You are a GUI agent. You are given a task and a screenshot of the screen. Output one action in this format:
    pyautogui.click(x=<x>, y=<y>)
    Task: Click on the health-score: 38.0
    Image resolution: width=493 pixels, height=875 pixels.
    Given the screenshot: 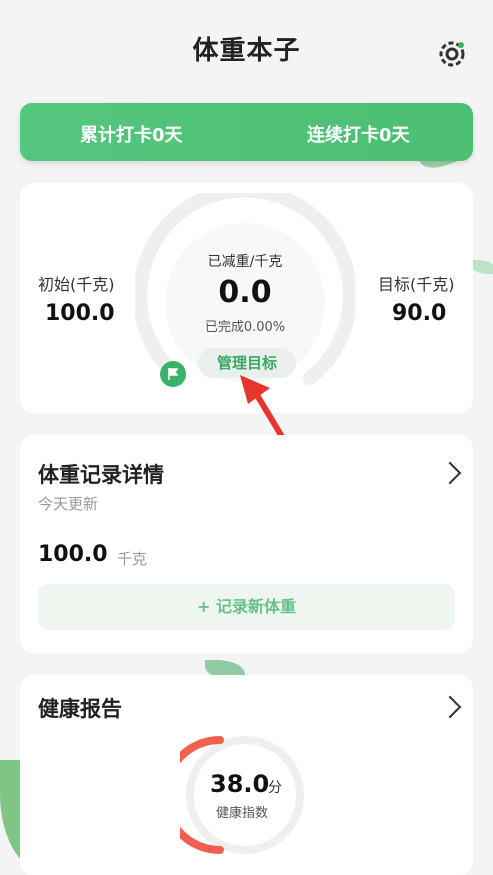 What is the action you would take?
    pyautogui.click(x=240, y=784)
    